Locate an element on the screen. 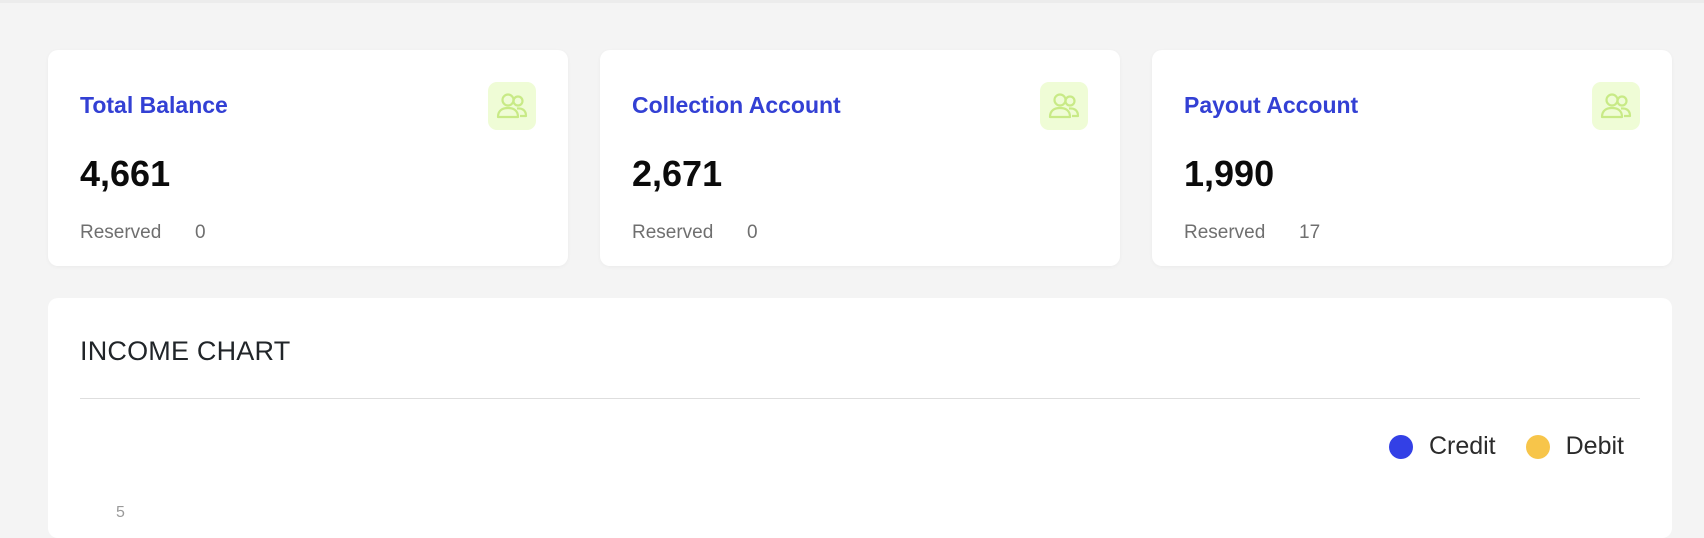 The image size is (1704, 538). card-total-balance: Total Balance 4,661 Reserved 0 is located at coordinates (308, 158).